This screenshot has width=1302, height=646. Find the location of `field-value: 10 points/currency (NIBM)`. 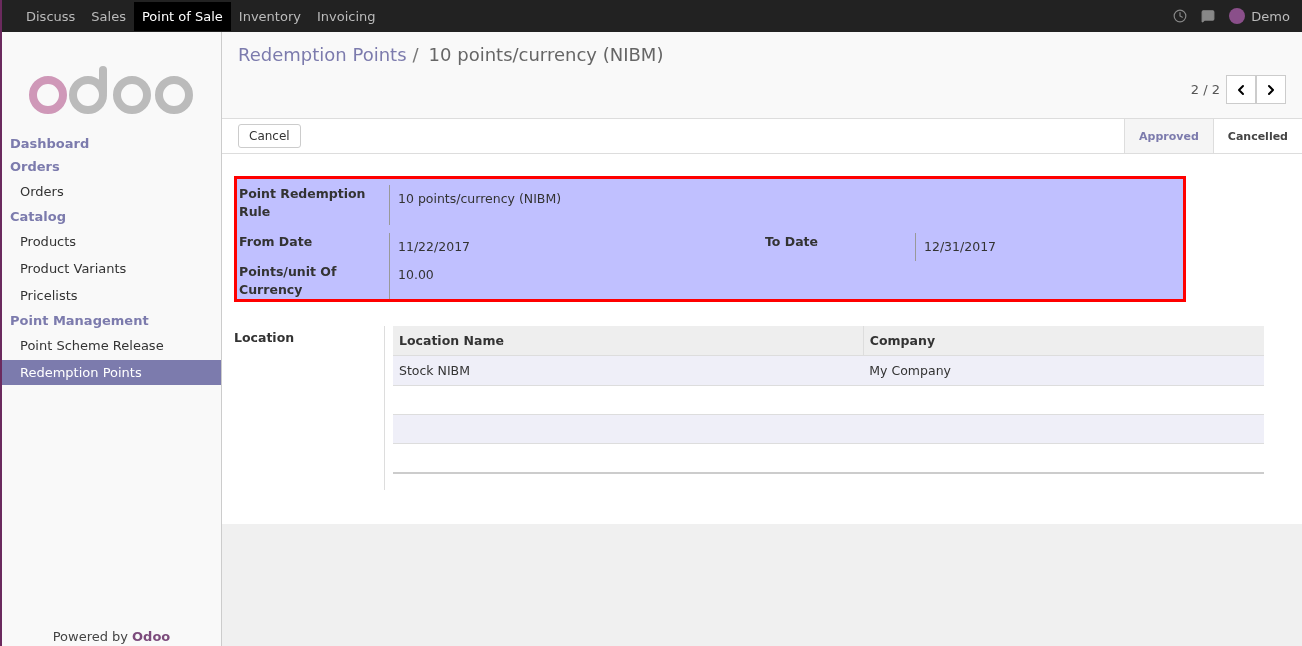

field-value: 10 points/currency (NIBM) is located at coordinates (577, 205).